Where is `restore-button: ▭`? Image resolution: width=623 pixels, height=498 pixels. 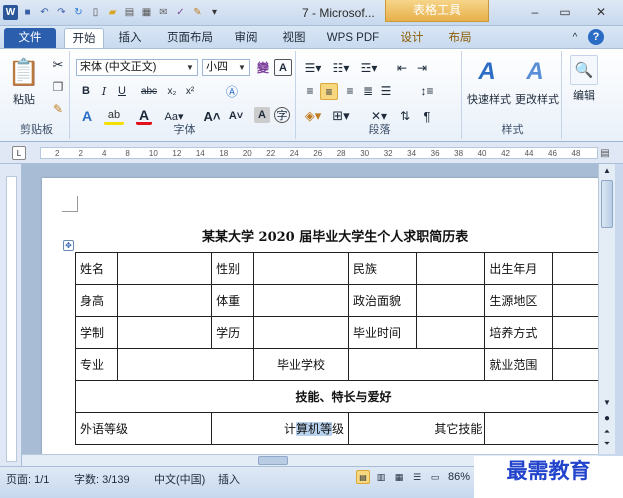 restore-button: ▭ is located at coordinates (565, 12).